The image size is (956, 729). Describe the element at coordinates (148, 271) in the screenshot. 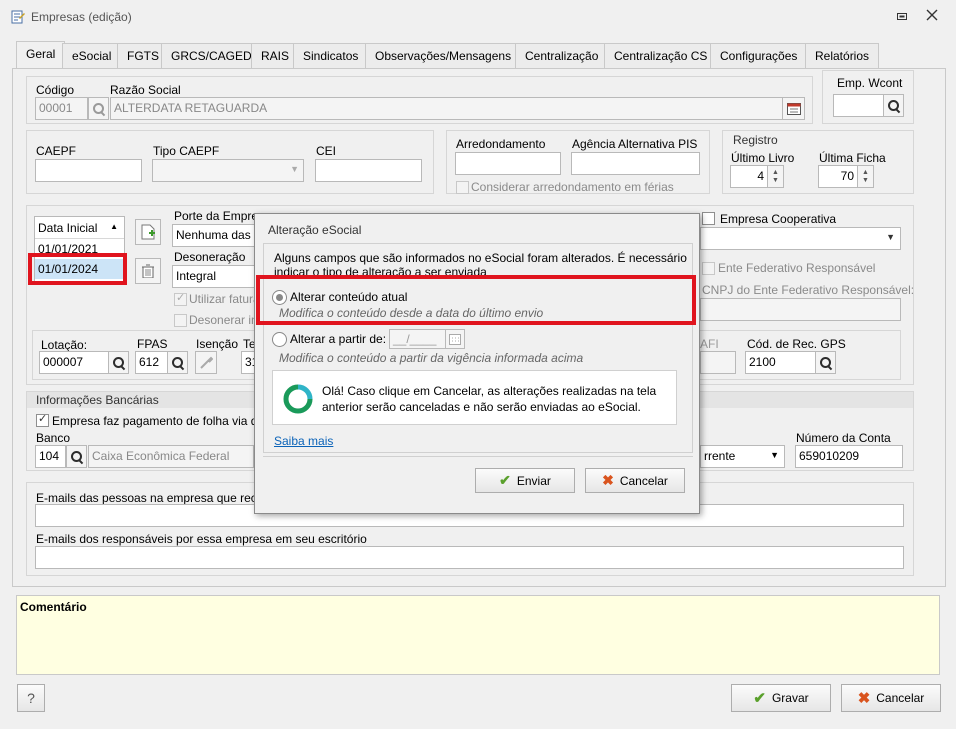

I see `delete-date-button` at that location.